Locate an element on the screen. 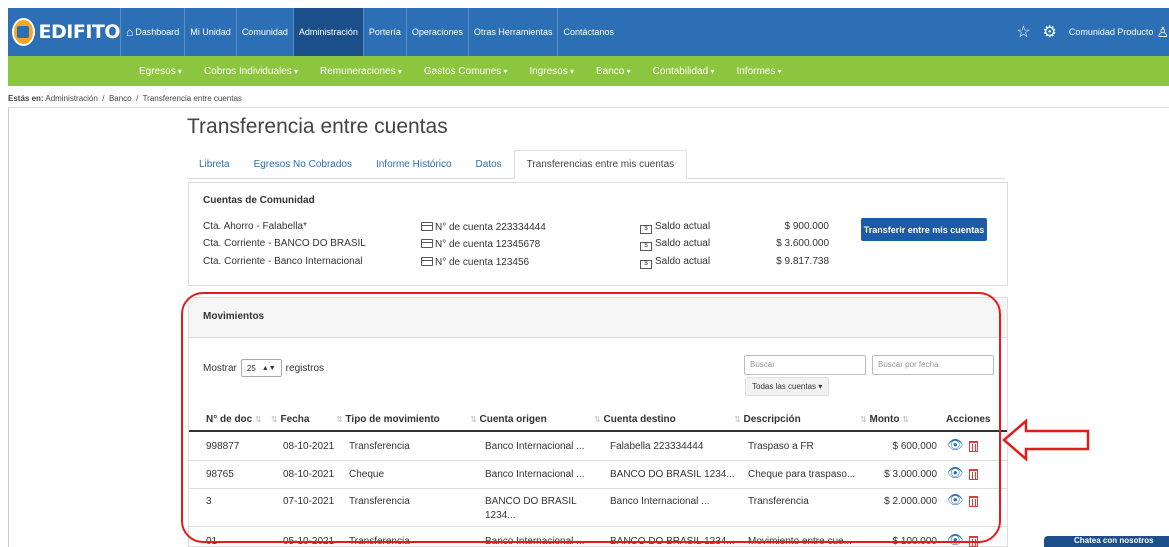  nav-administracion: Administración is located at coordinates (327, 32).